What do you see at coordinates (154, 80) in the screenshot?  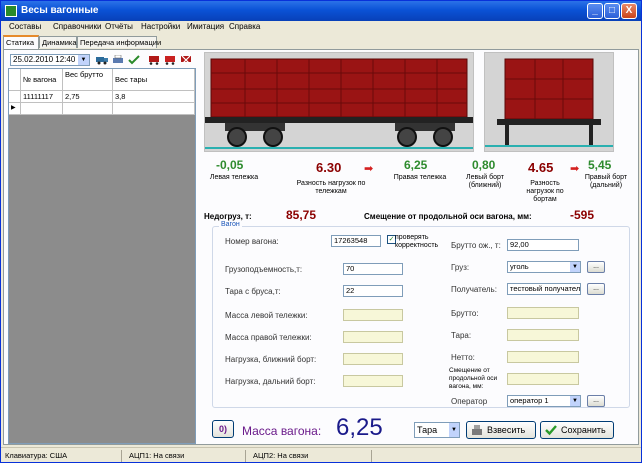 I see `col-tare-weight: Вес тары` at bounding box center [154, 80].